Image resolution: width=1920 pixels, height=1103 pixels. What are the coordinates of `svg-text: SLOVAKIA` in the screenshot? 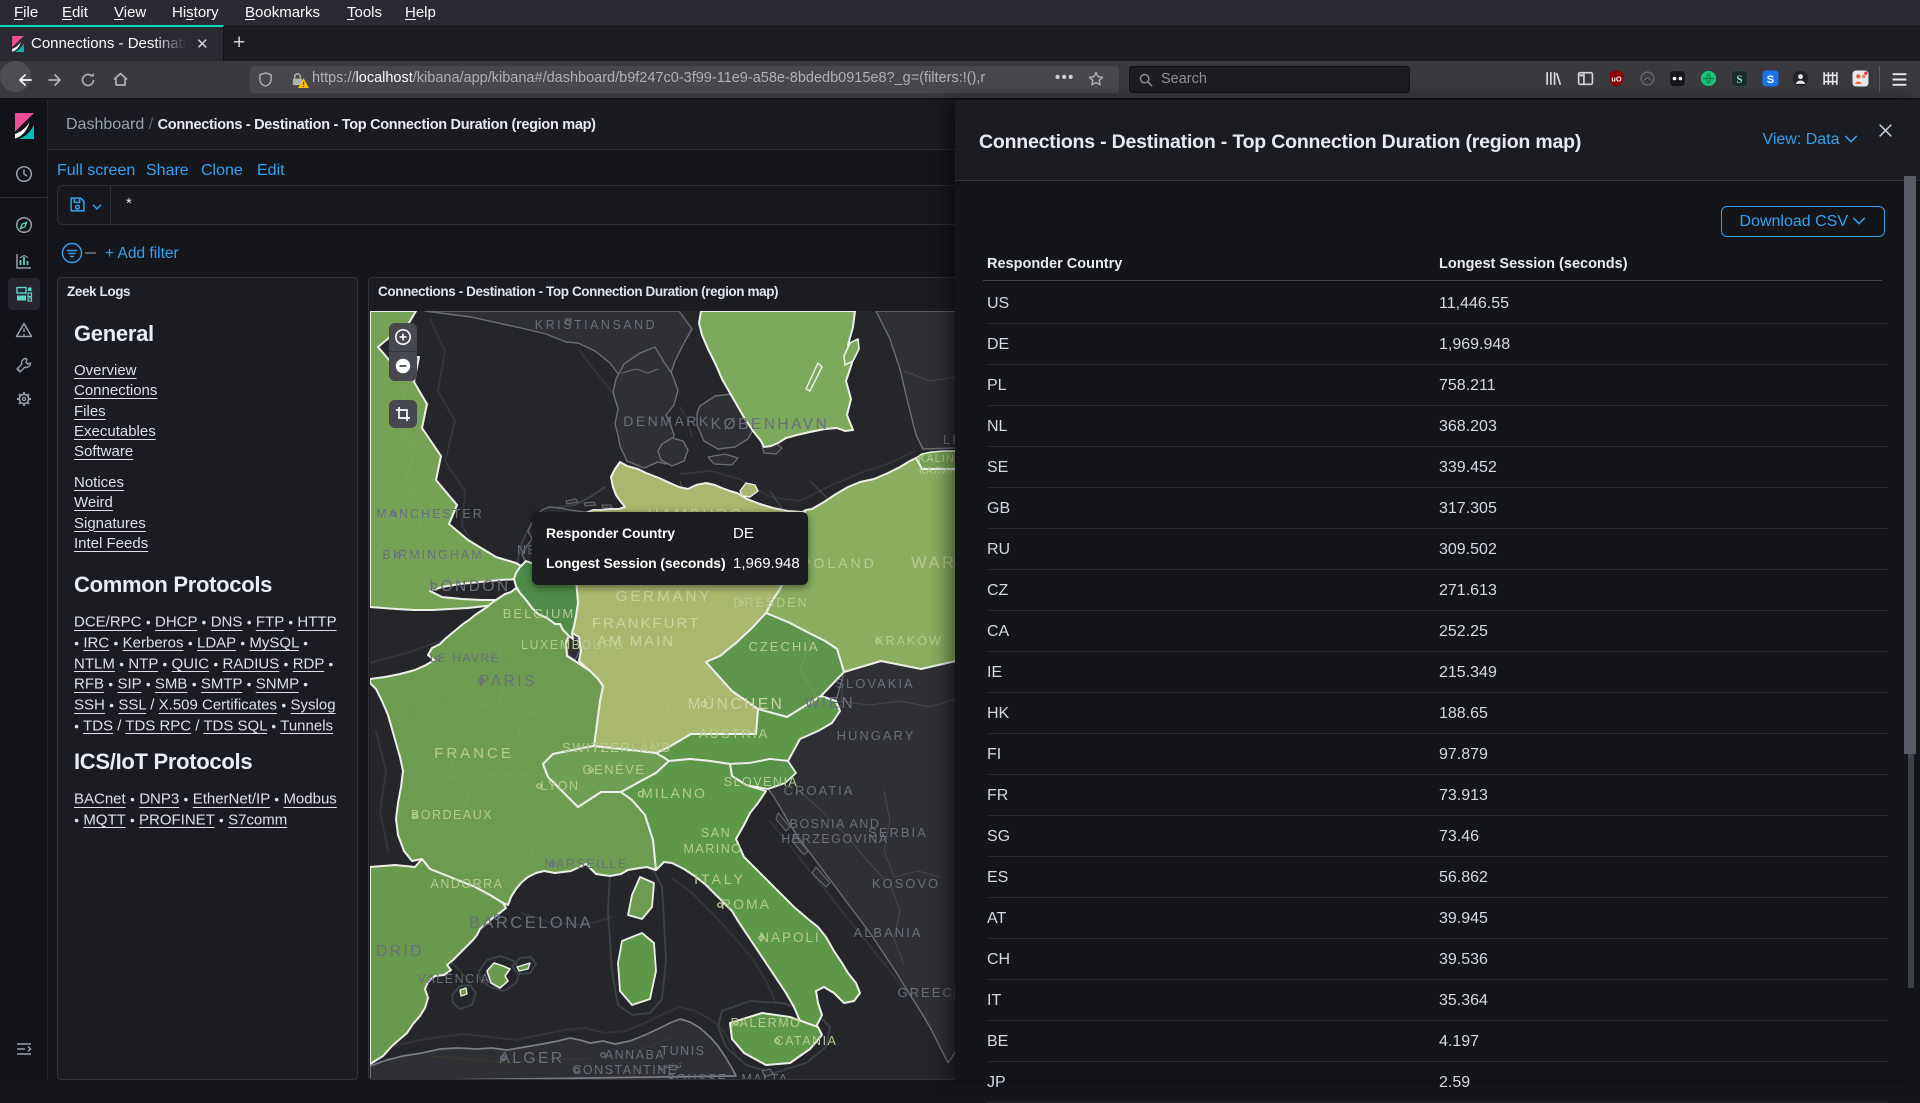 It's located at (874, 683).